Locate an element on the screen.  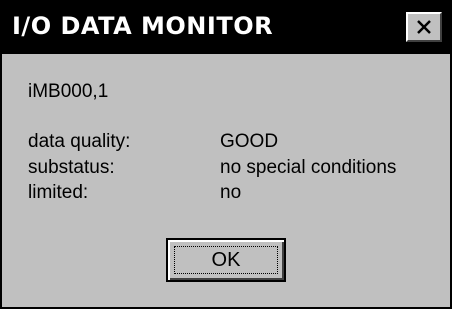
data-quality-label: data quality: is located at coordinates (79, 141).